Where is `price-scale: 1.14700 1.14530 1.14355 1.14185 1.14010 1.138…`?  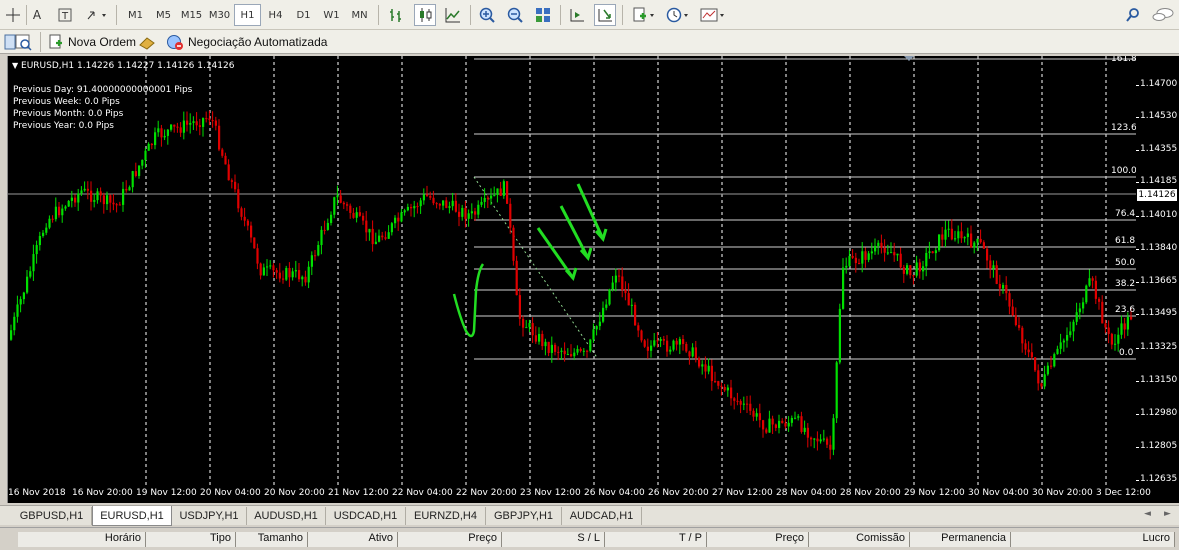
price-scale: 1.14700 1.14530 1.14355 1.14185 1.14010 1.138… is located at coordinates (1157, 270).